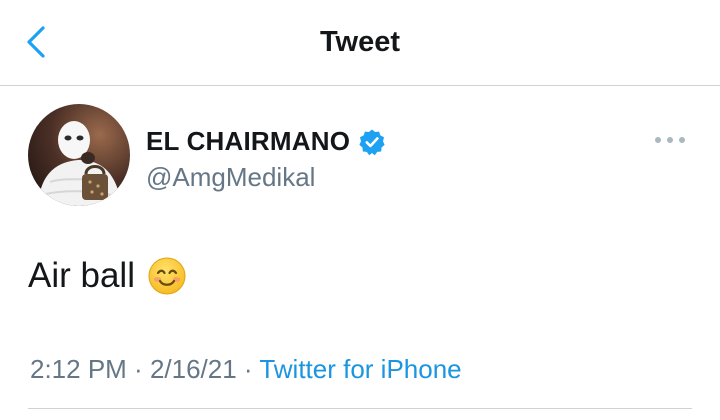 The image size is (720, 420). Describe the element at coordinates (230, 177) in the screenshot. I see `author-handle: @AmgMedikal` at that location.